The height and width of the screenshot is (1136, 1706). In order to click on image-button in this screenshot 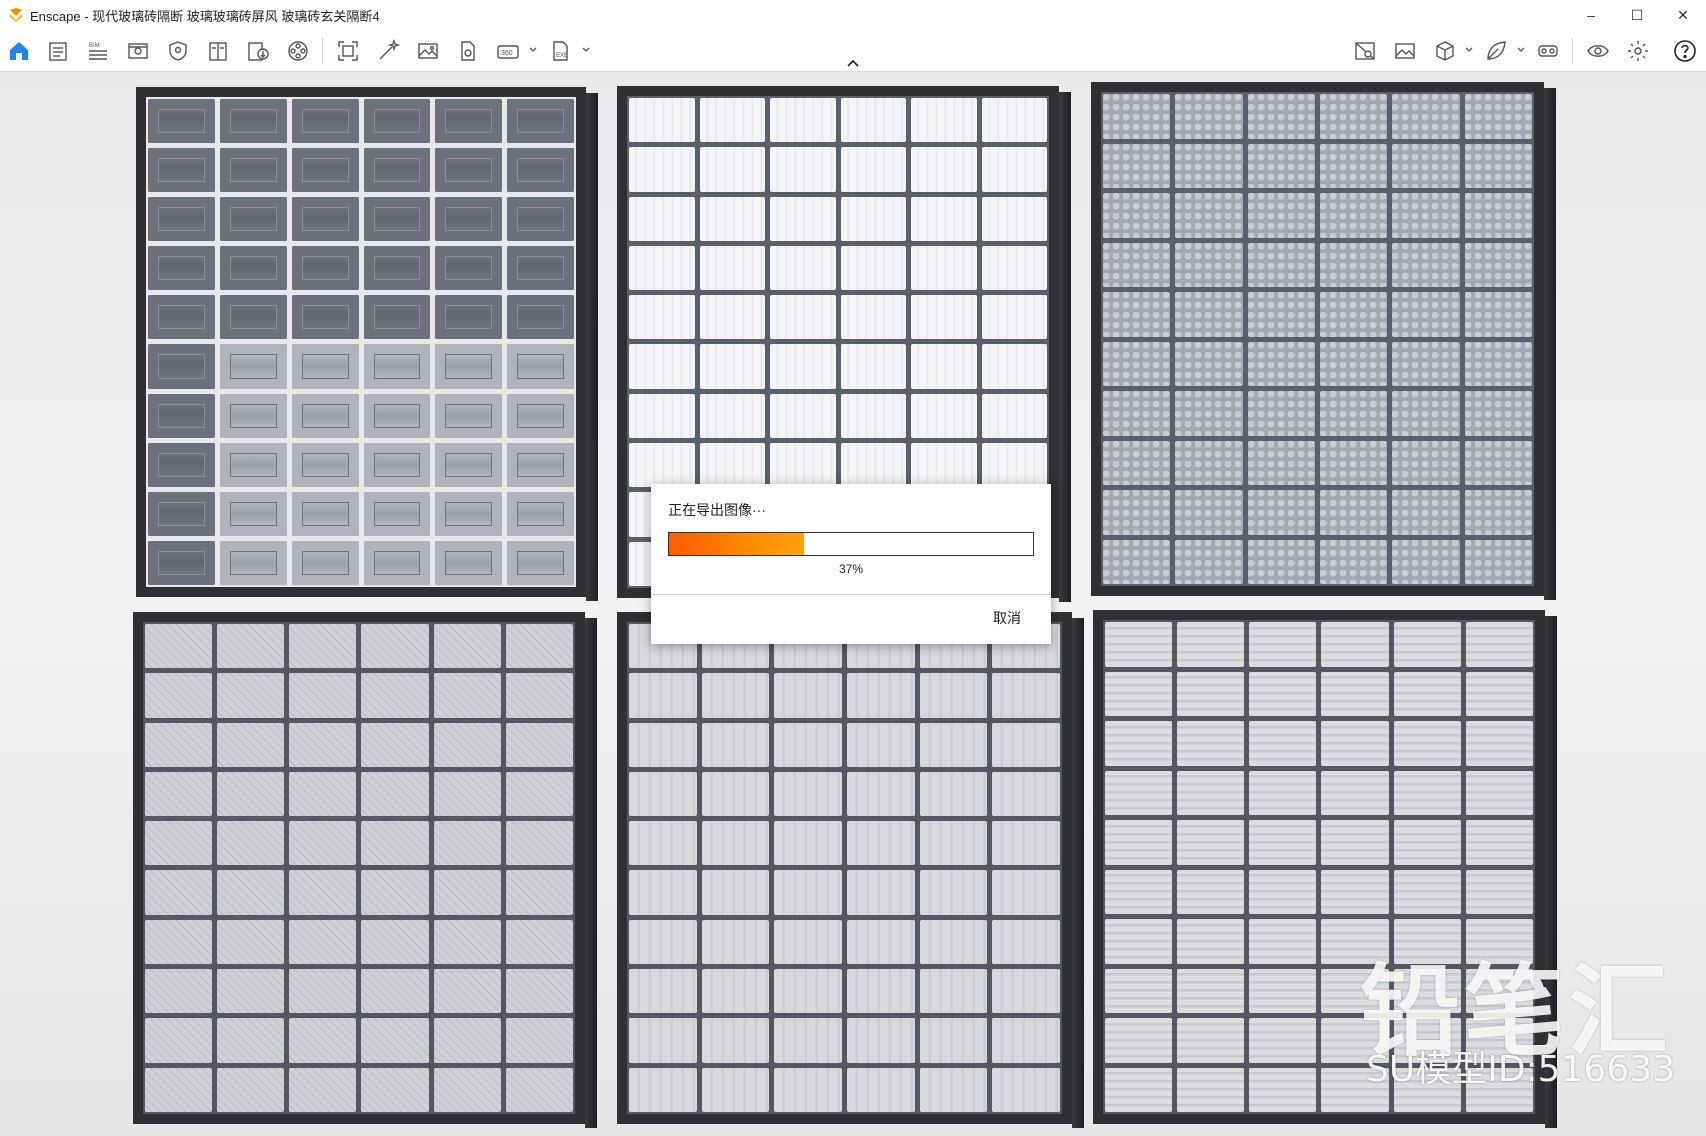, I will do `click(428, 51)`.